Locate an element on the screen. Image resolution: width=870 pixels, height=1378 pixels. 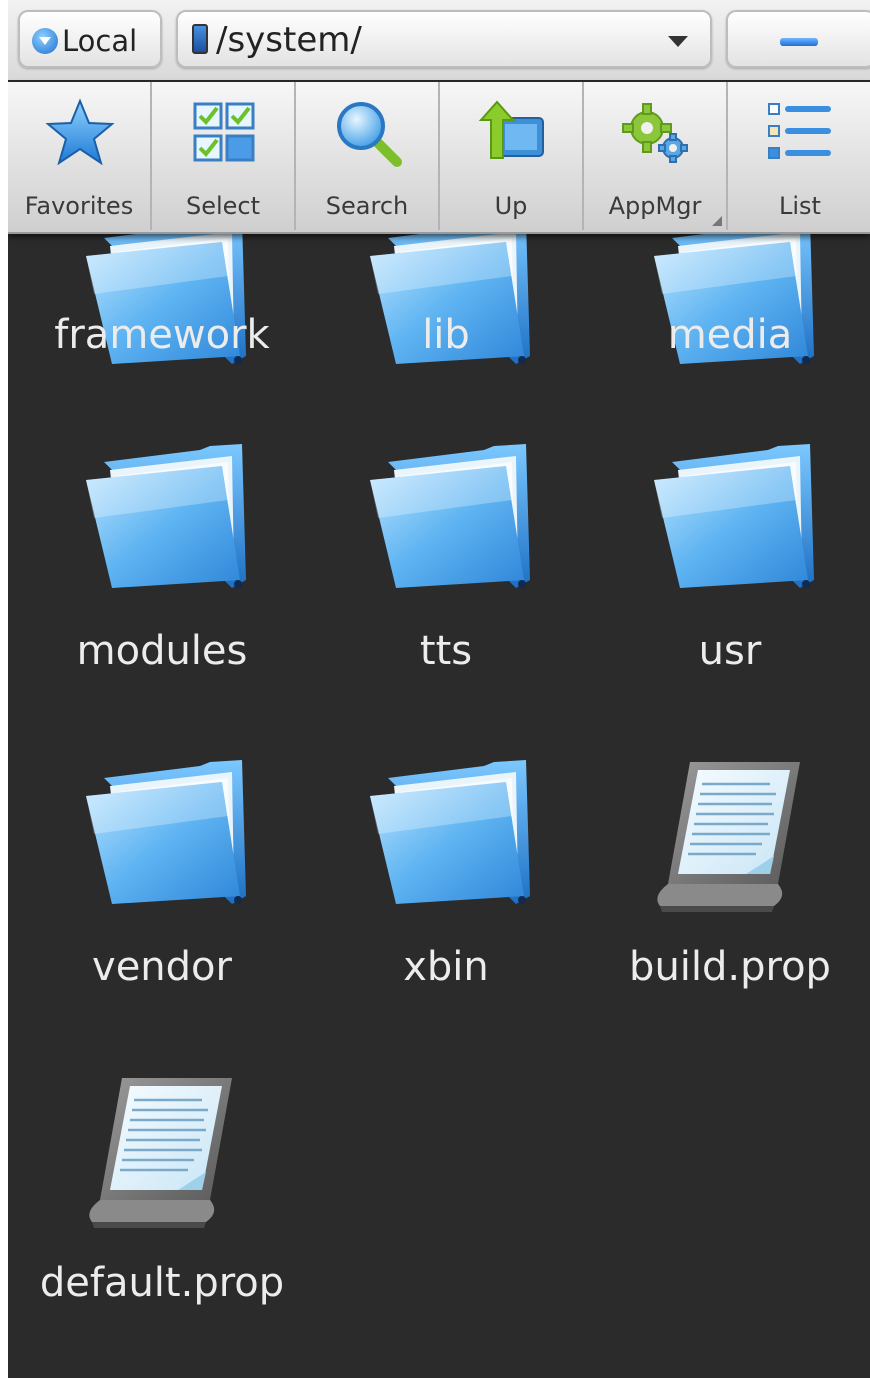
toolbar-list: List is located at coordinates (799, 156).